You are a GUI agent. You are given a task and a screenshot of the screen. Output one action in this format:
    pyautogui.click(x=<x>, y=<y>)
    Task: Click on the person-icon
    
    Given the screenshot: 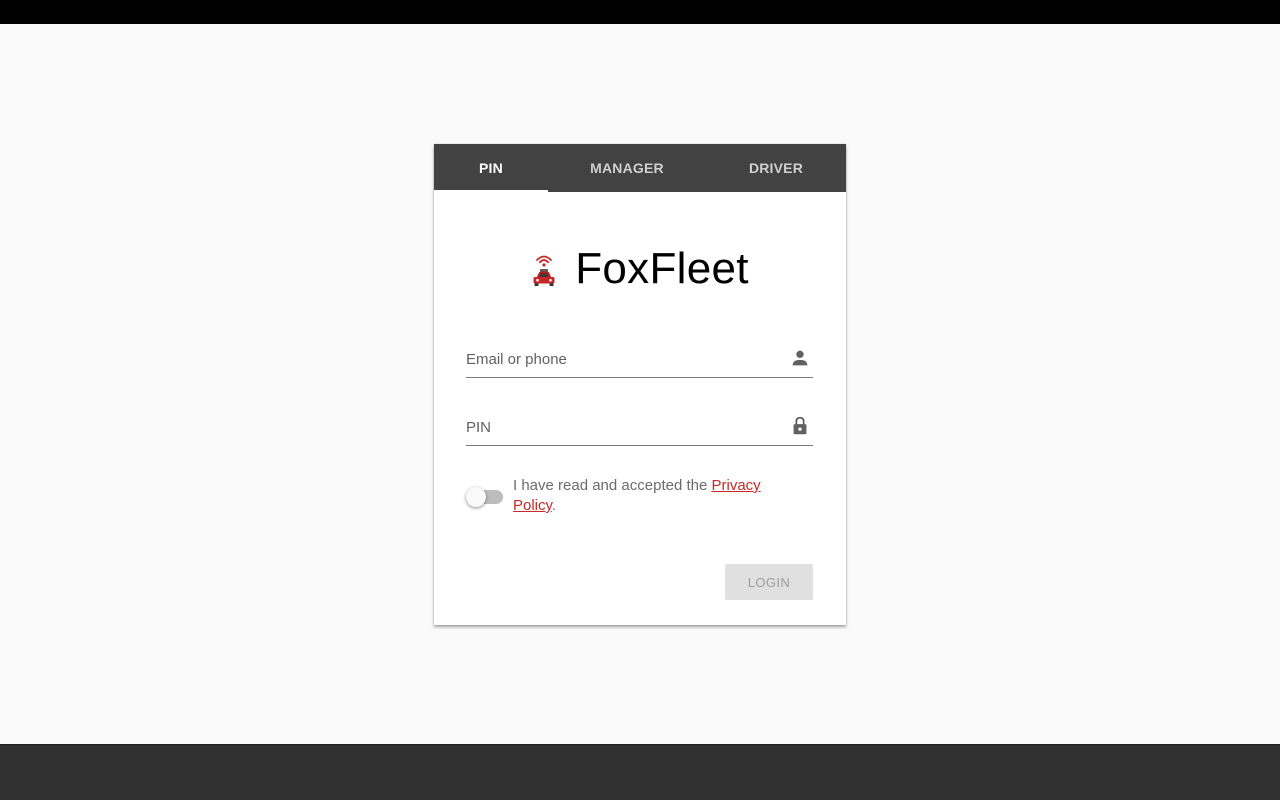 What is the action you would take?
    pyautogui.click(x=800, y=358)
    